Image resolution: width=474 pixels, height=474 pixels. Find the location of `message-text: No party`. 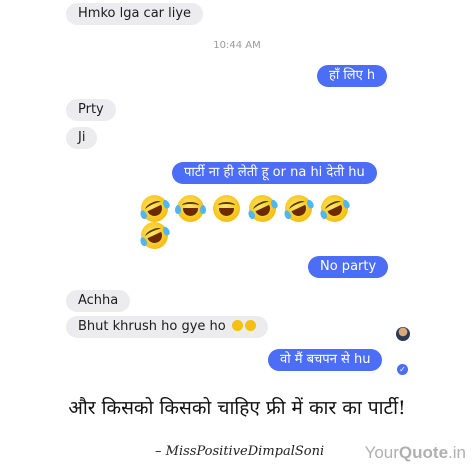

message-text: No party is located at coordinates (348, 266).